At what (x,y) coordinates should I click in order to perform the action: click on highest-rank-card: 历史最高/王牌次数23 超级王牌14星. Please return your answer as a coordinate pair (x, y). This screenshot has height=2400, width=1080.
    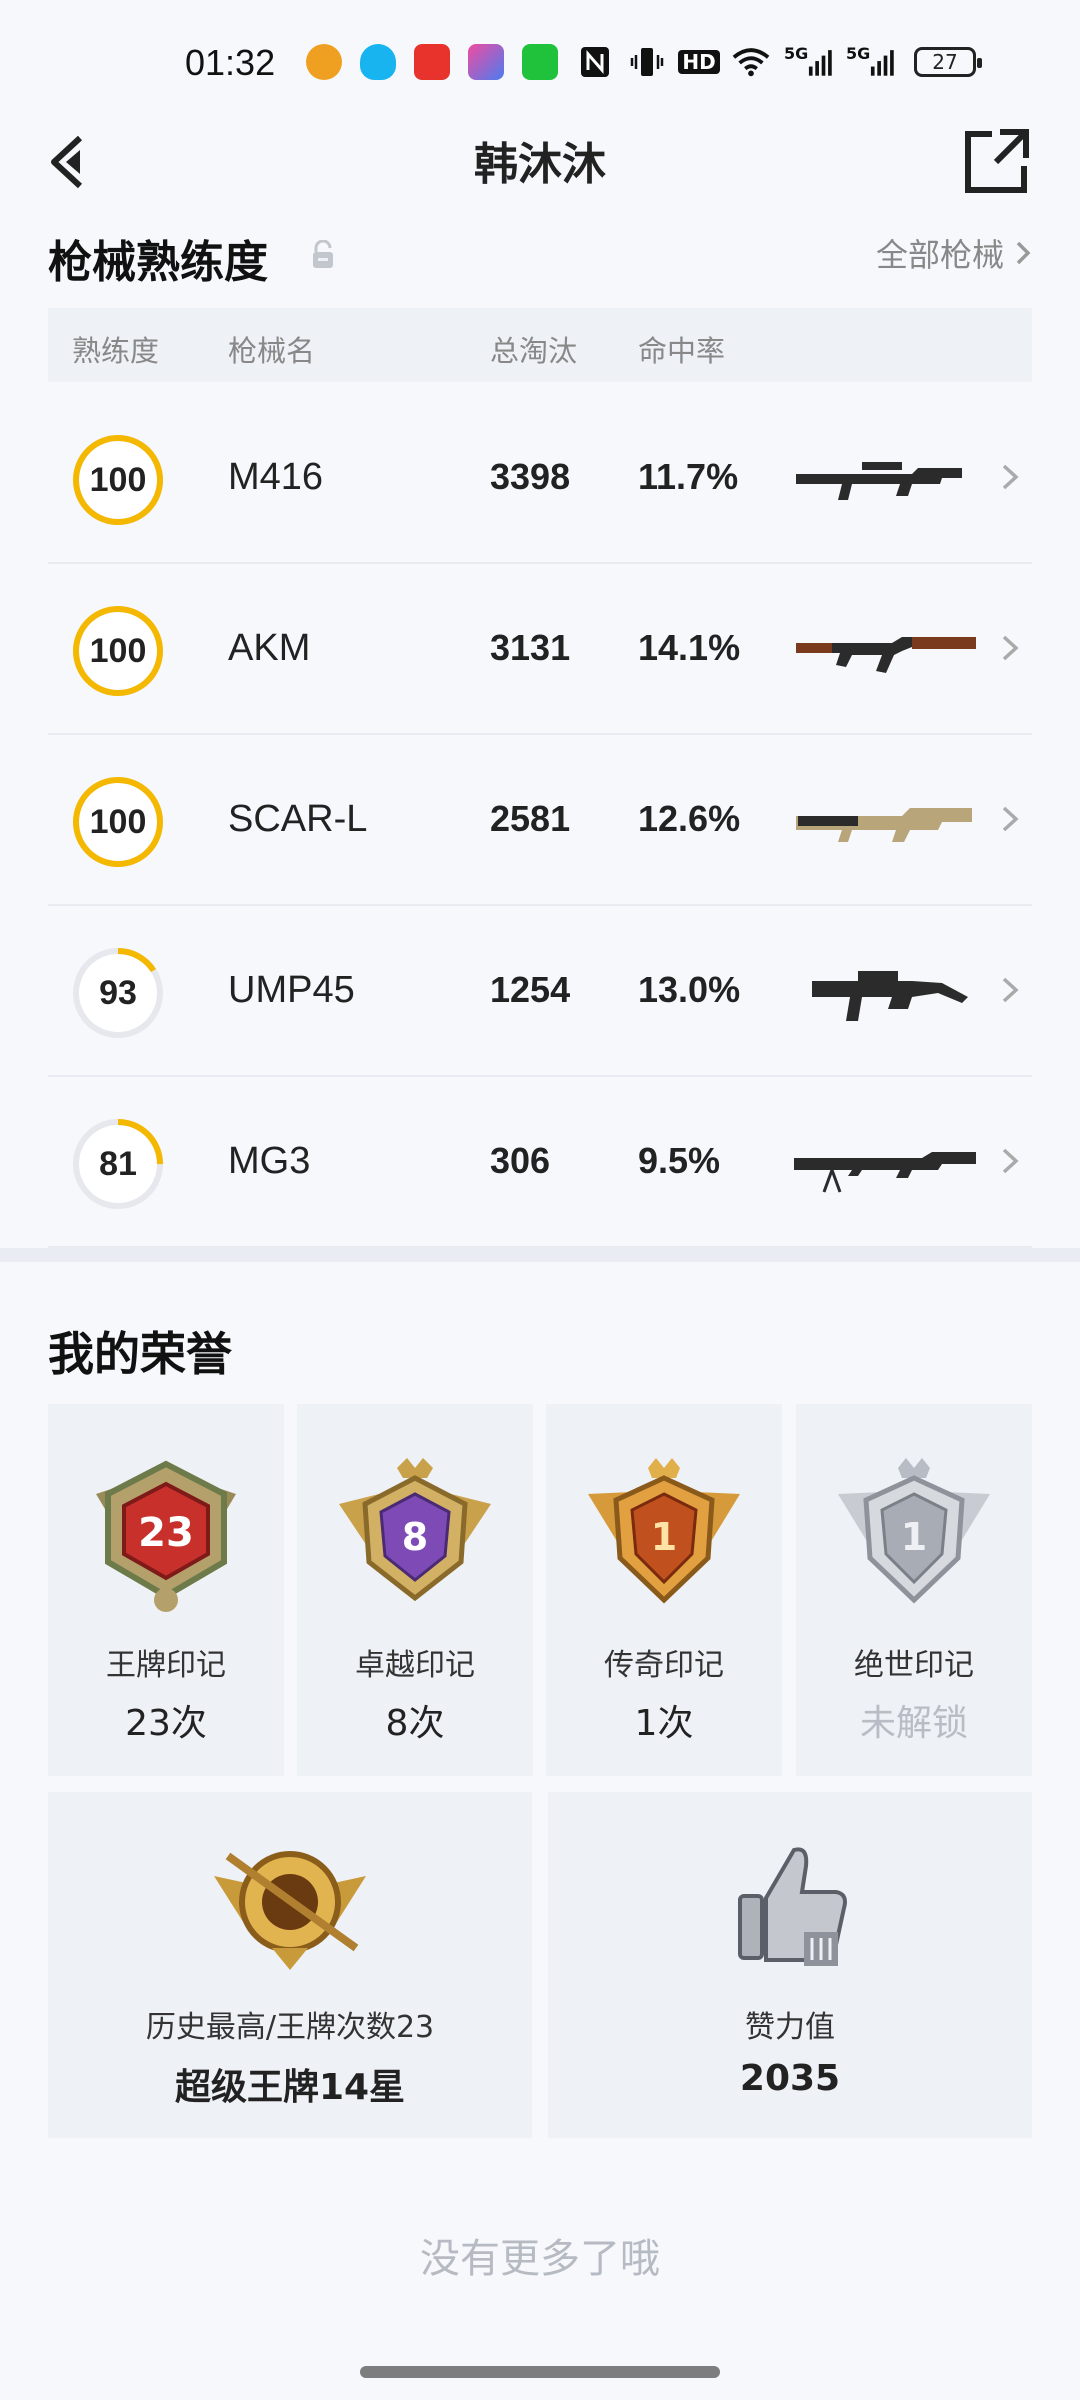
    Looking at the image, I should click on (290, 1965).